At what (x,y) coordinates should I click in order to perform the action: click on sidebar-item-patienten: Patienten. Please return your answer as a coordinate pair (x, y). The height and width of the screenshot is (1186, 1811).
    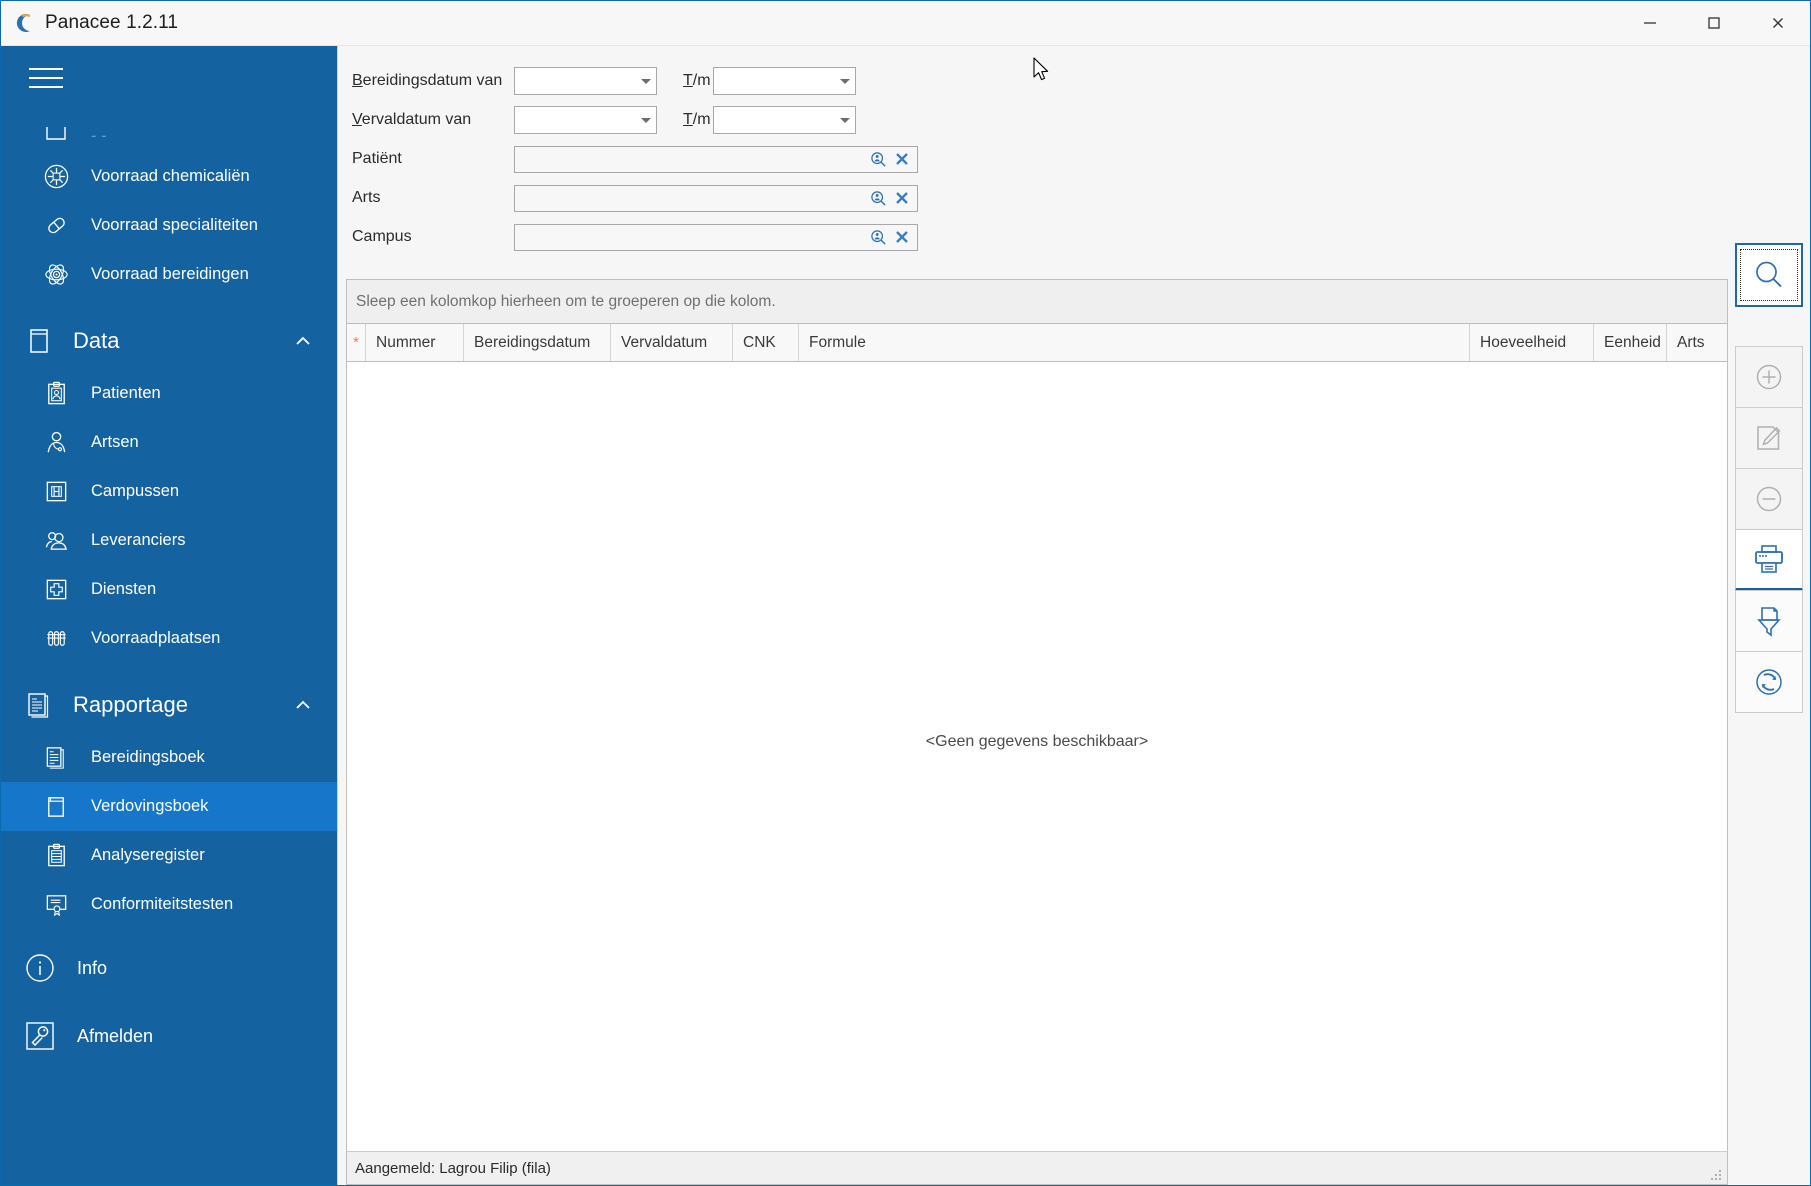
    Looking at the image, I should click on (169, 393).